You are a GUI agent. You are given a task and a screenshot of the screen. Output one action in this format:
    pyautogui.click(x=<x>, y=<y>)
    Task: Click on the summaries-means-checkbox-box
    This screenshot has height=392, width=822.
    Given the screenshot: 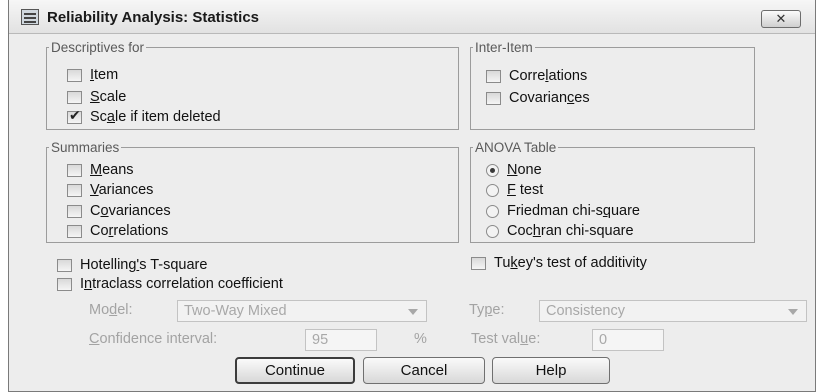 What is the action you would take?
    pyautogui.click(x=74, y=170)
    